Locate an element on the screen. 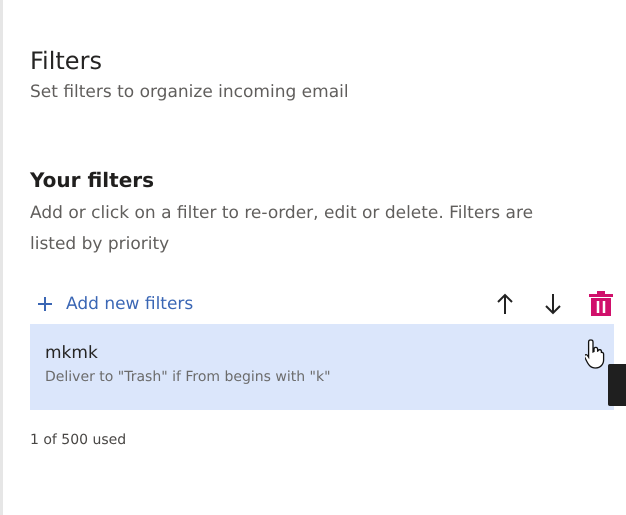 This screenshot has width=626, height=515. section-title: Your filters is located at coordinates (93, 180).